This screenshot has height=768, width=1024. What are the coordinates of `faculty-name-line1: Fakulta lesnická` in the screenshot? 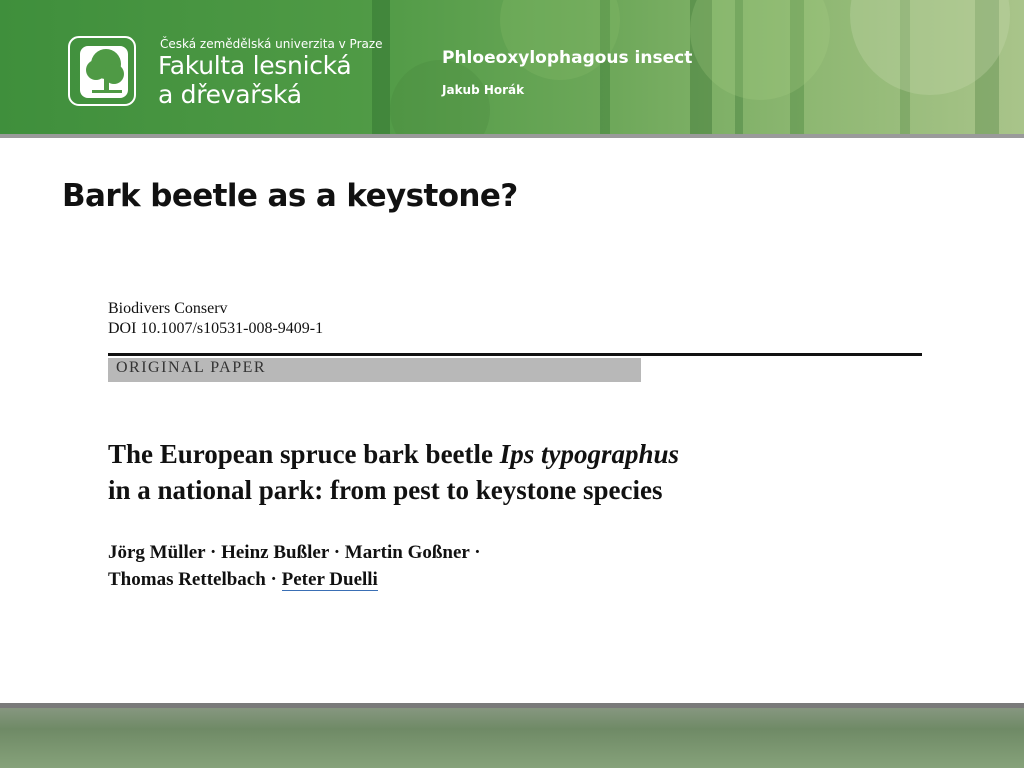 It's located at (255, 65).